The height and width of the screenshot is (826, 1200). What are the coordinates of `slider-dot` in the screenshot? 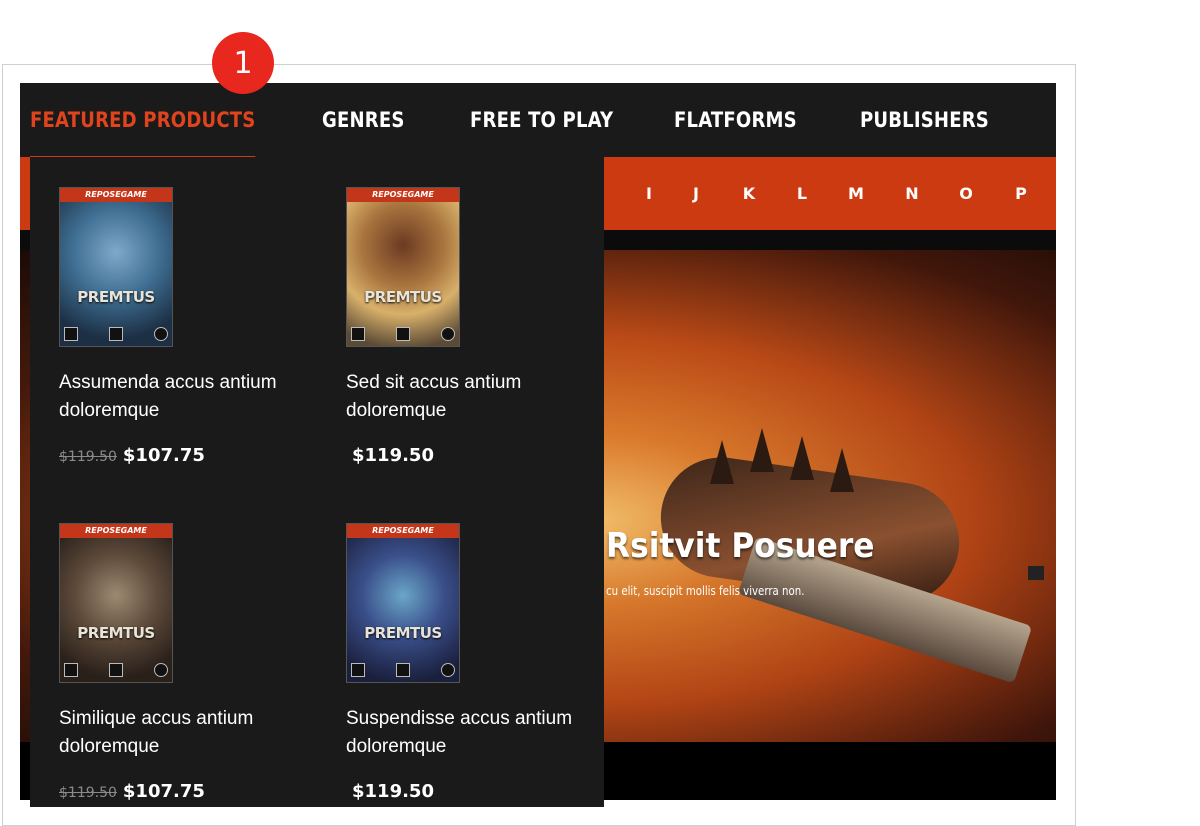 It's located at (1036, 573).